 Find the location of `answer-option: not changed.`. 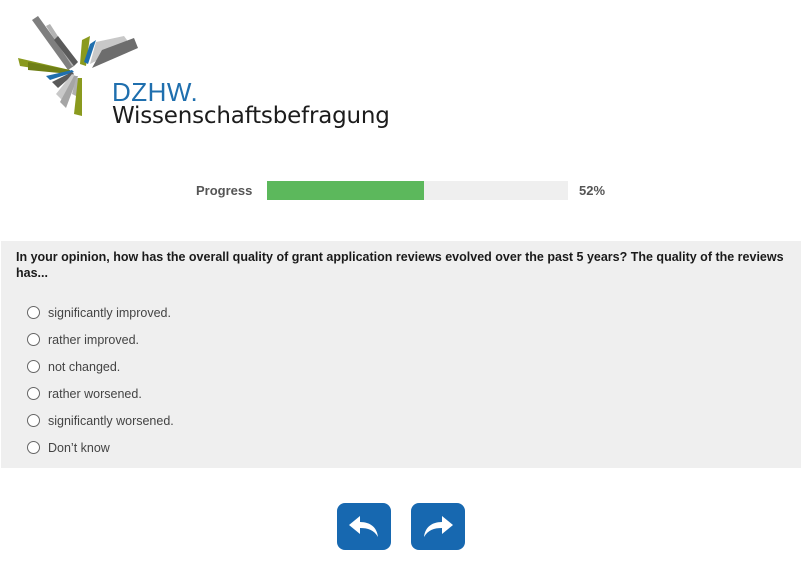

answer-option: not changed. is located at coordinates (100, 366).